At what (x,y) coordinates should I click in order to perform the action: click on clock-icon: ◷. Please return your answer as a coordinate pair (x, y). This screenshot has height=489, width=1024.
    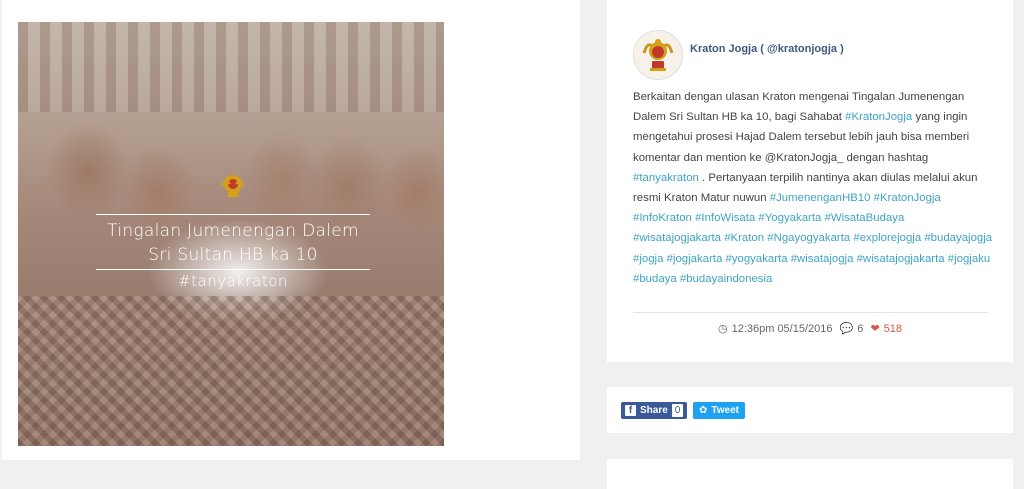
    Looking at the image, I should click on (722, 329).